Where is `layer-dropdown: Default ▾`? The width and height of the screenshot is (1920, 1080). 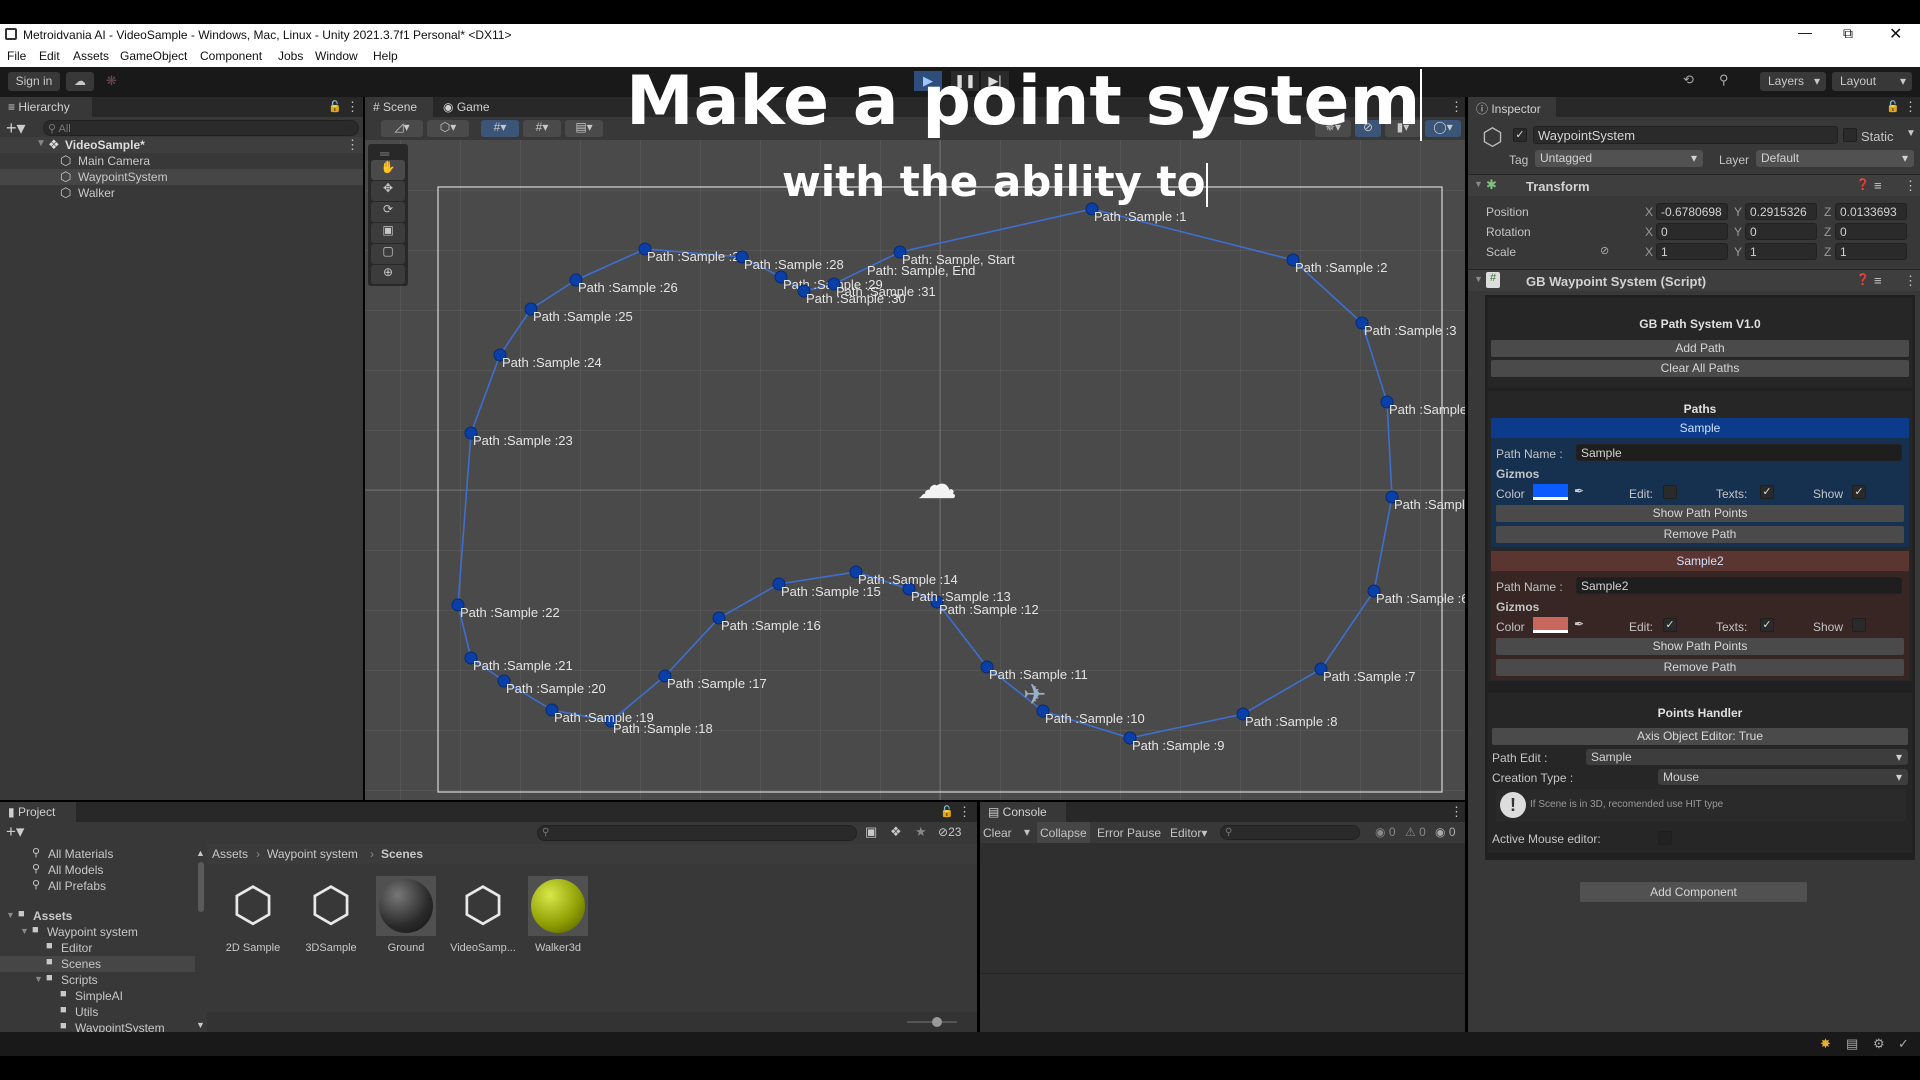 layer-dropdown: Default ▾ is located at coordinates (1835, 158).